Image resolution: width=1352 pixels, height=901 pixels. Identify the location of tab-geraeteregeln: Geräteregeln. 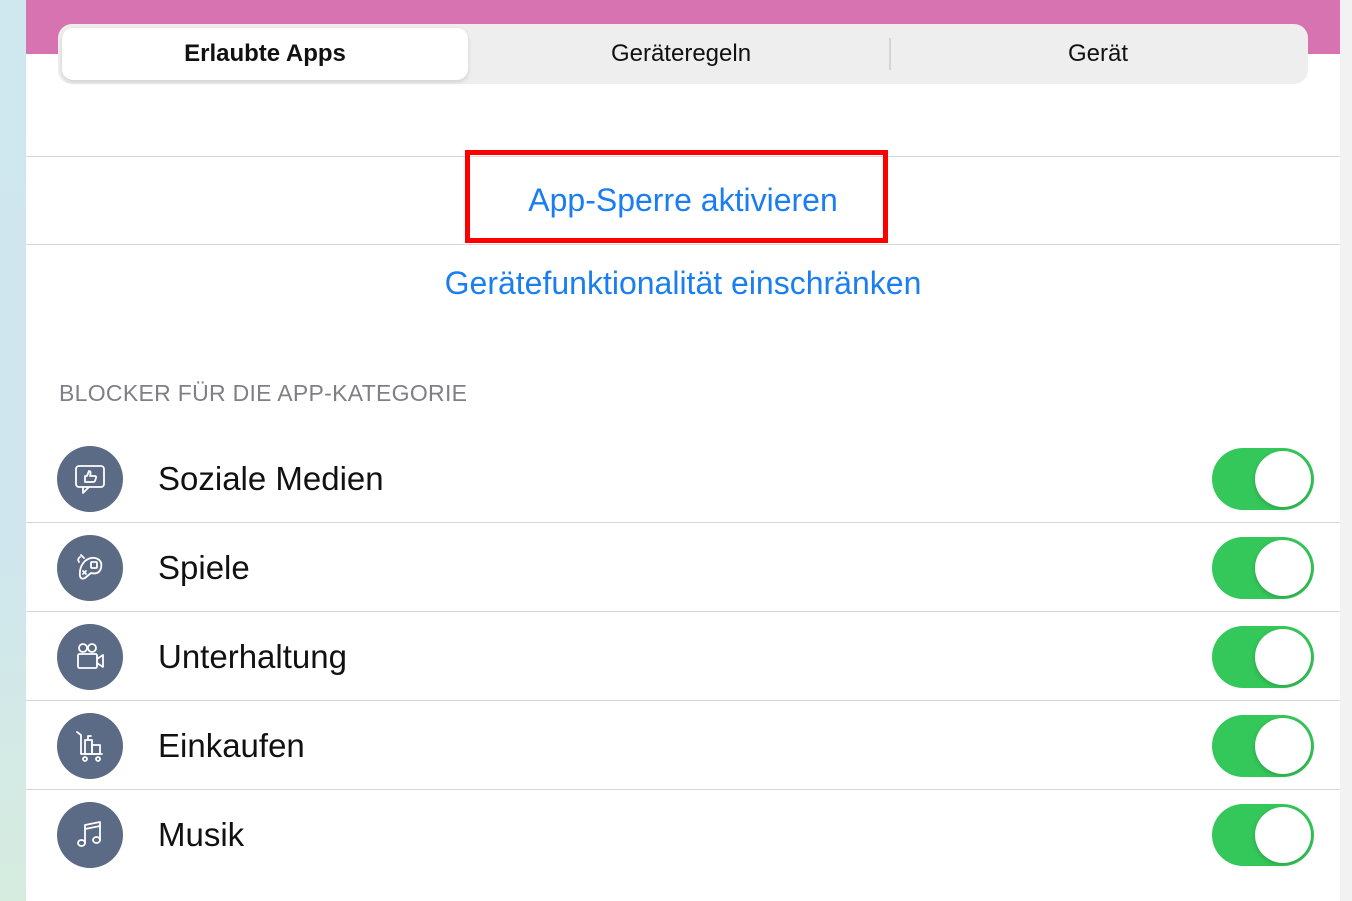
(681, 54).